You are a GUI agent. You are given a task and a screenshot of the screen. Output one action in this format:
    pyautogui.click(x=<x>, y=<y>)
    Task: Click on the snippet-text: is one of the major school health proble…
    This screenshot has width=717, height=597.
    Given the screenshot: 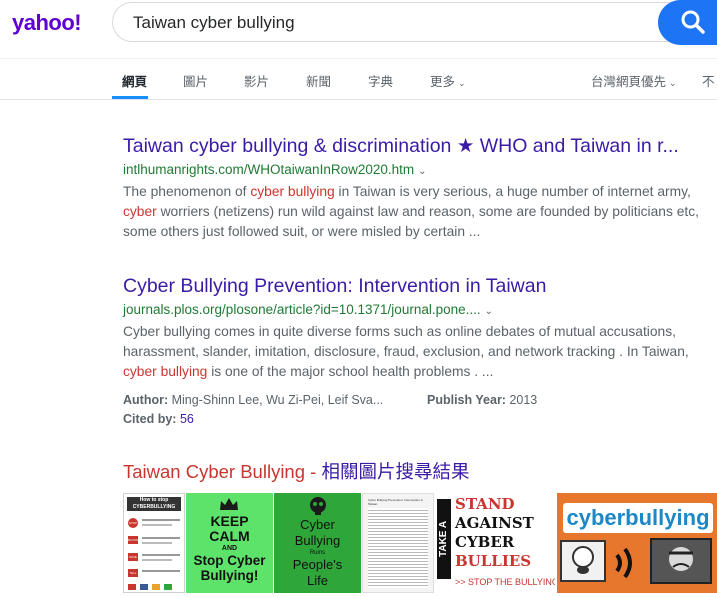 What is the action you would take?
    pyautogui.click(x=350, y=371)
    